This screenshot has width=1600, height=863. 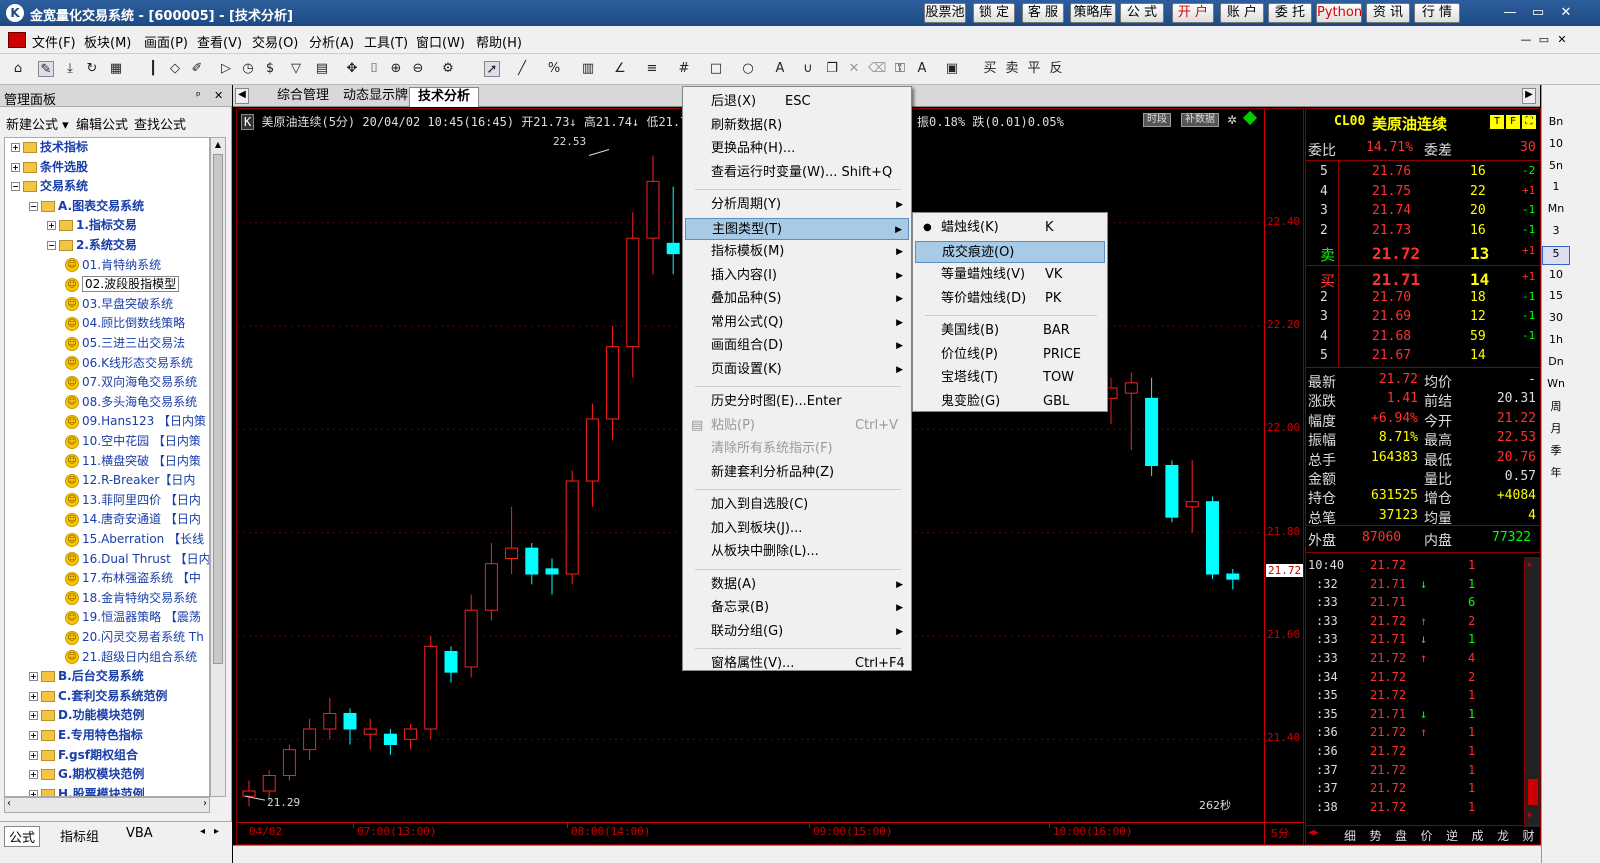 I want to click on period-button: 季, so click(x=1556, y=451).